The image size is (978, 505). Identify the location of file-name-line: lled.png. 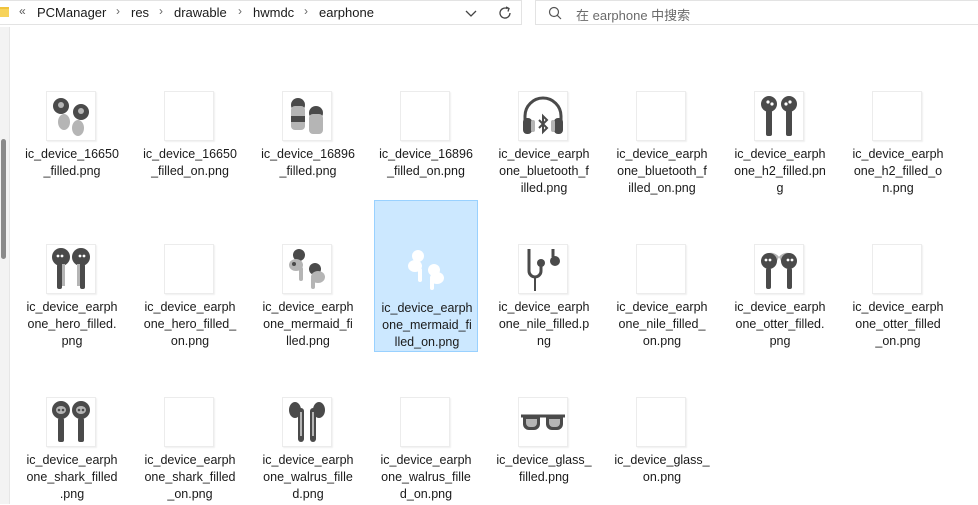
(308, 341).